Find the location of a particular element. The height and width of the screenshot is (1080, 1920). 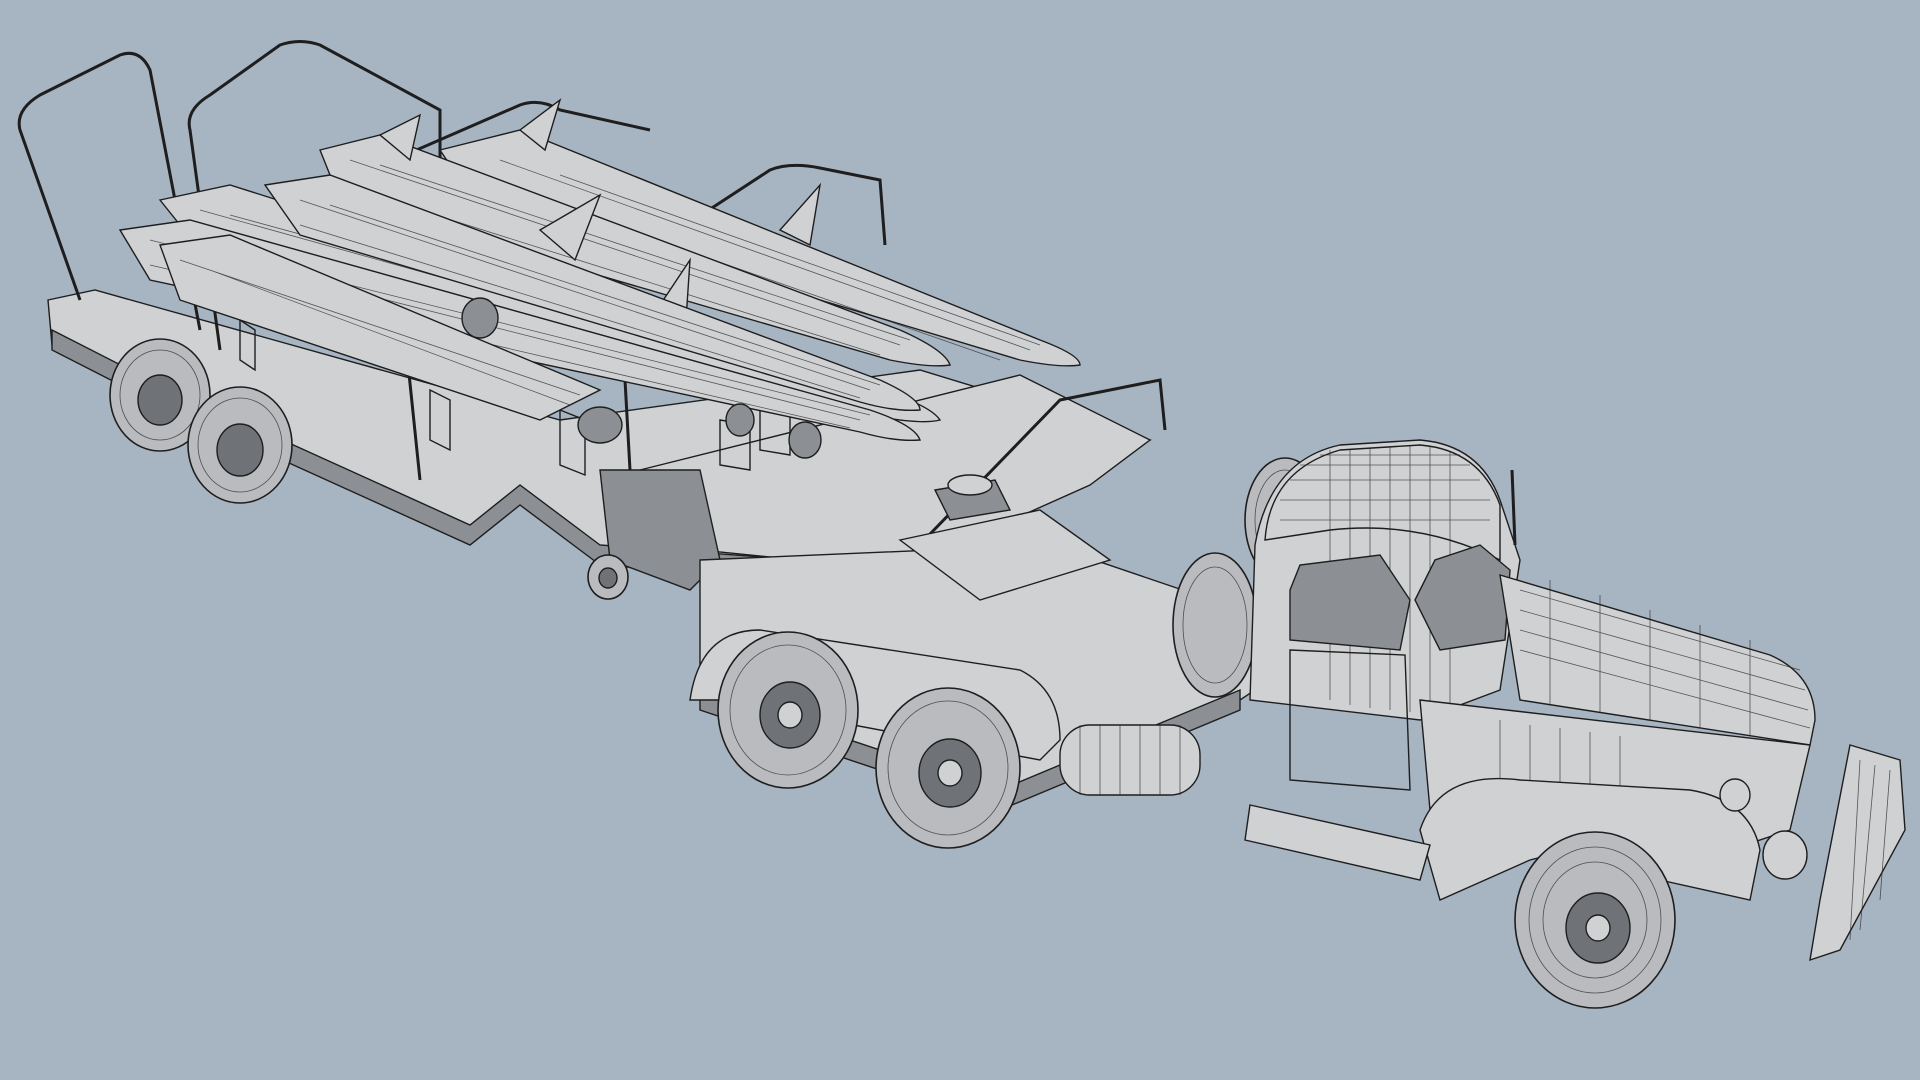

trailer-landing-wheel is located at coordinates (608, 577).